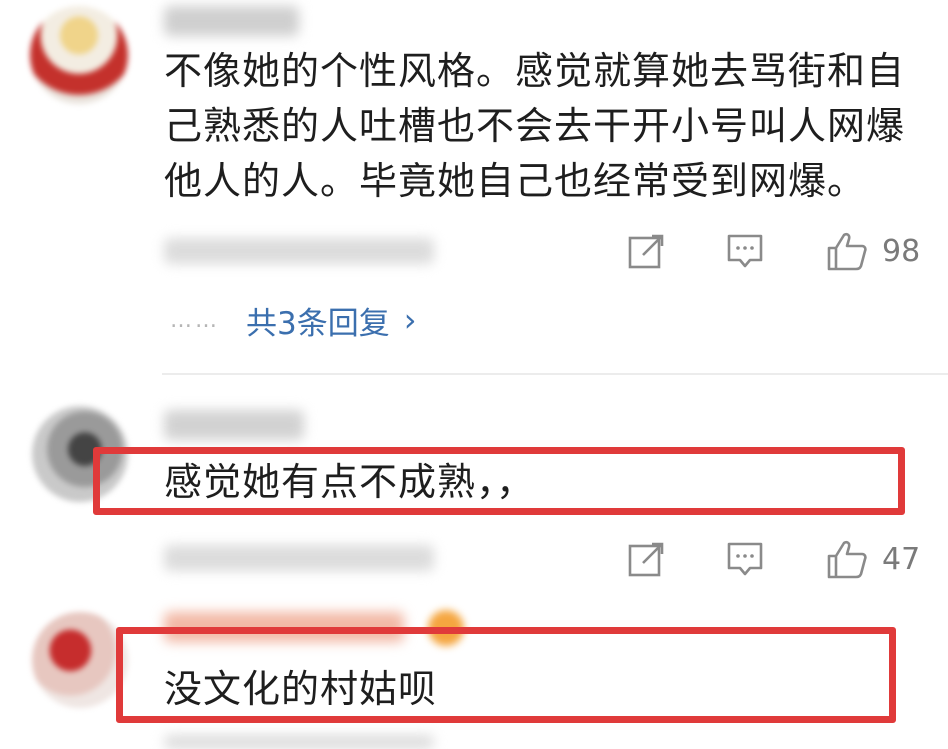  Describe the element at coordinates (318, 323) in the screenshot. I see `replies-count-label: 共3条回复` at that location.